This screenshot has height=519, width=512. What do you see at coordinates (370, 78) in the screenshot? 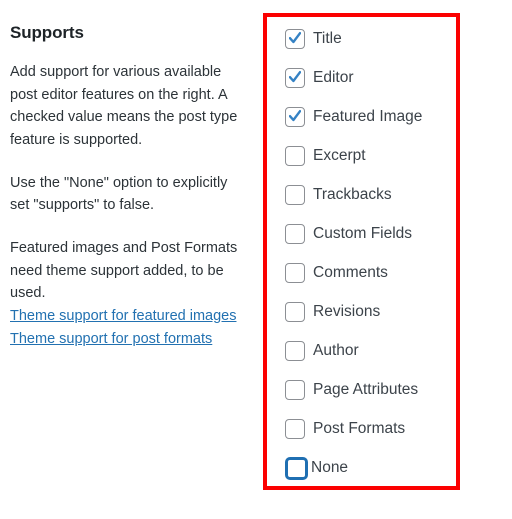
I see `checkbox-row-editor: Editor` at bounding box center [370, 78].